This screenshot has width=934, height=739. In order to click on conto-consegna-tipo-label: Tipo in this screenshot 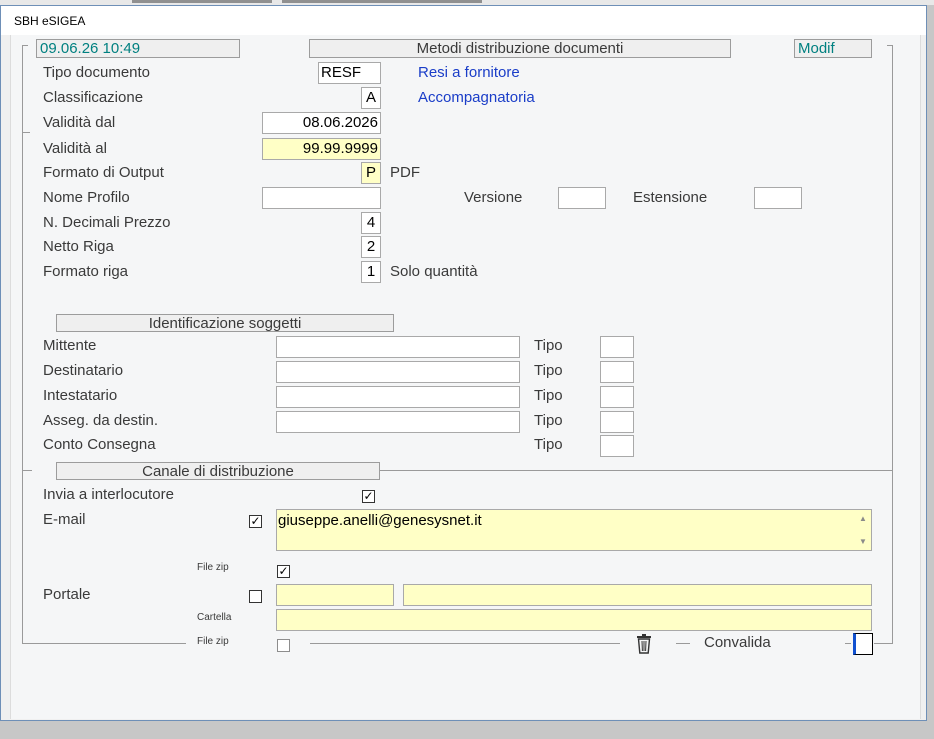, I will do `click(548, 444)`.